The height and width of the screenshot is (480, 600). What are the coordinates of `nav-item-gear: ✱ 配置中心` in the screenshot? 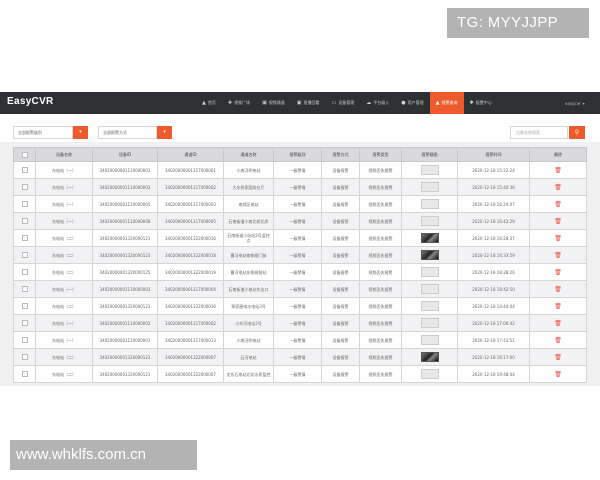 It's located at (481, 103).